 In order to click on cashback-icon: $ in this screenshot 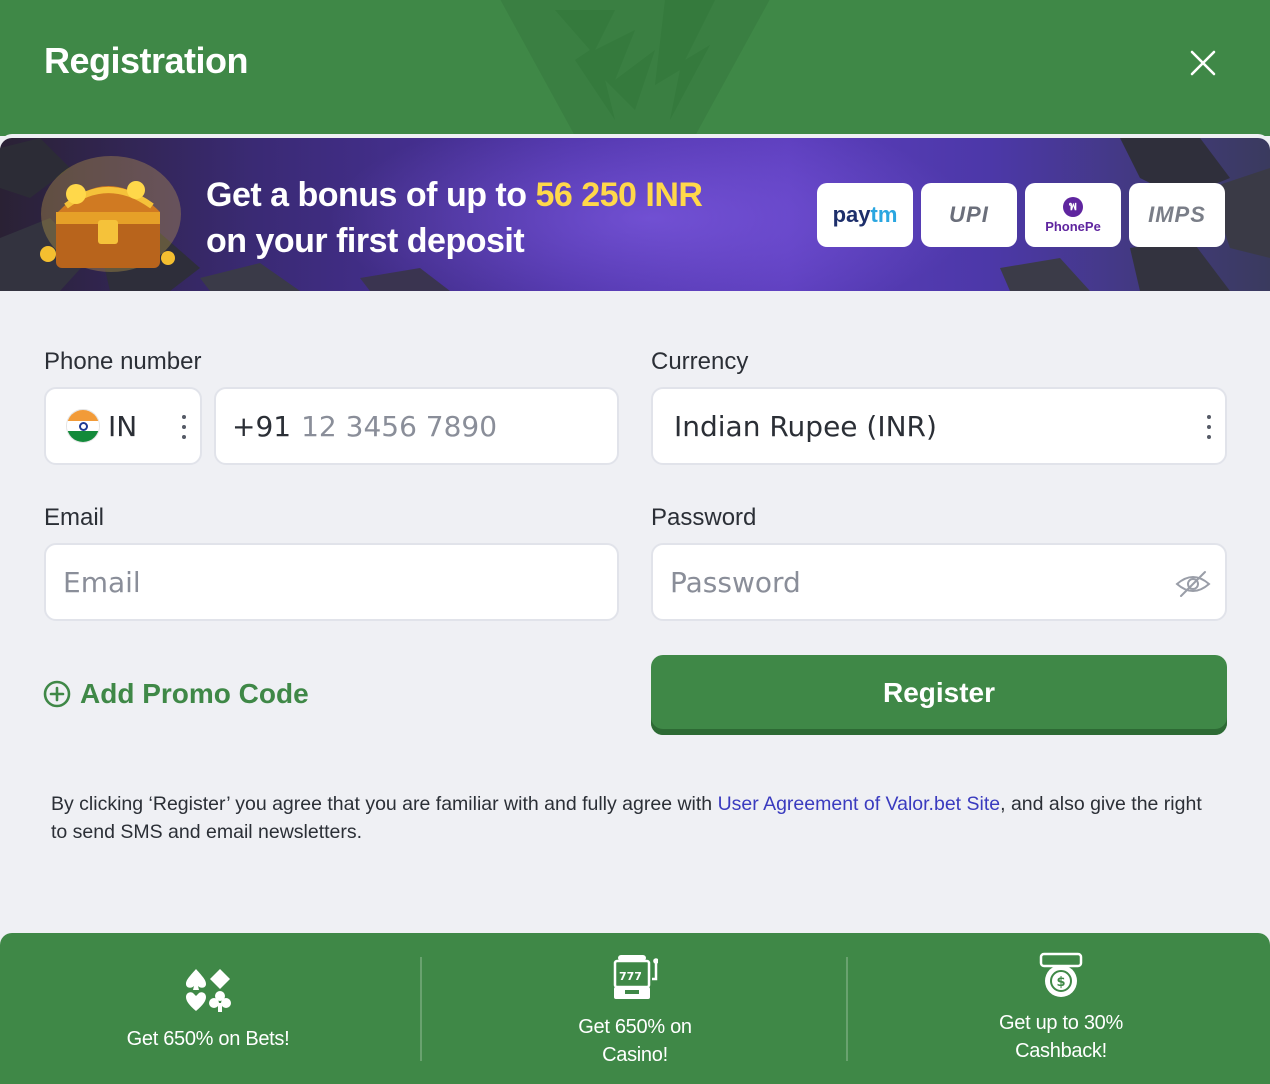, I will do `click(1061, 974)`.